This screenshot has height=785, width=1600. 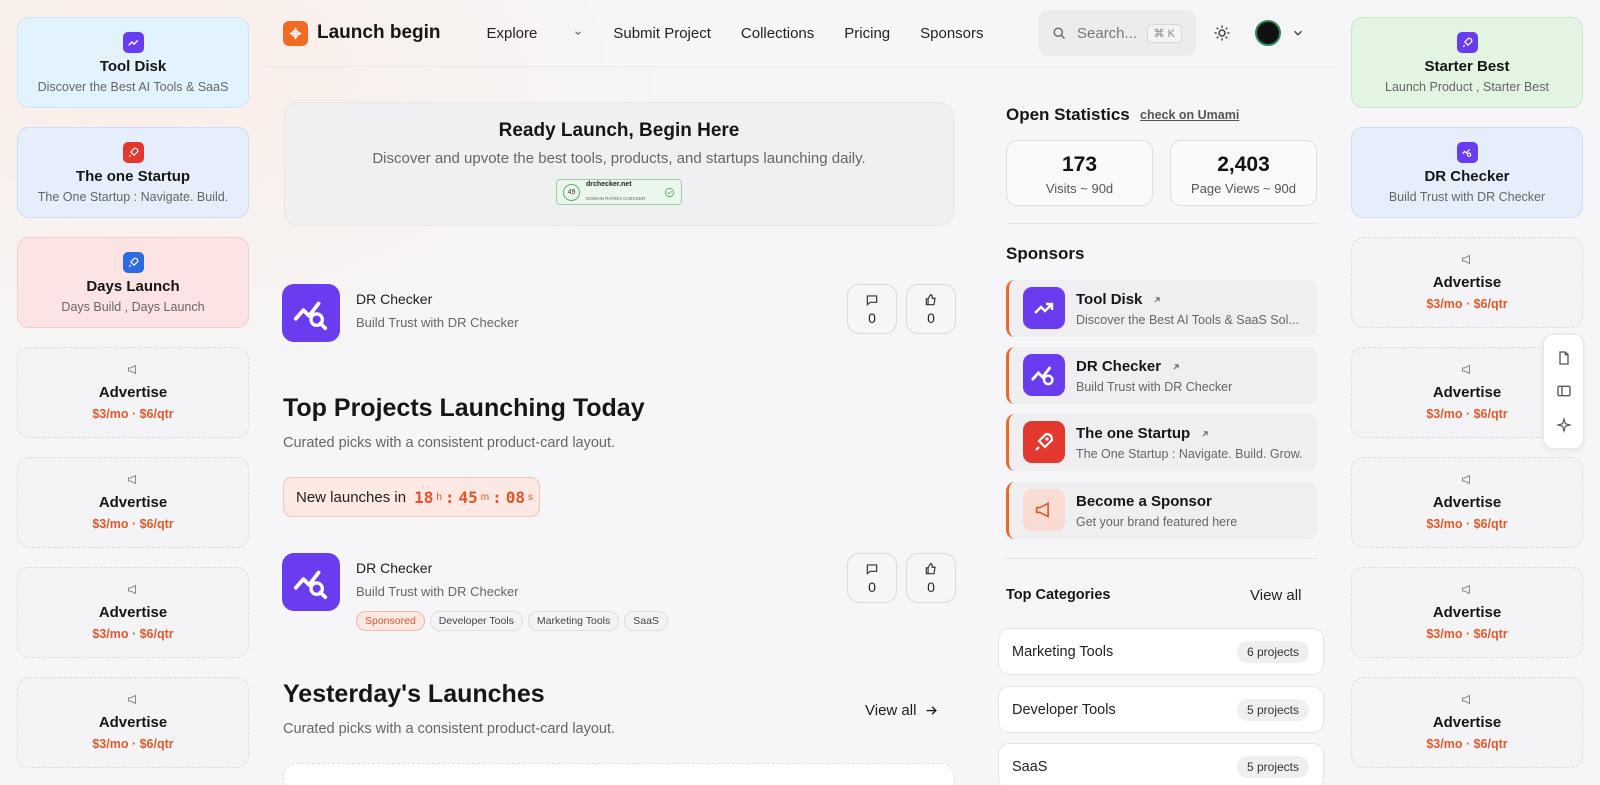 What do you see at coordinates (573, 621) in the screenshot?
I see `tag-marketing-tools: Marketing Tools` at bounding box center [573, 621].